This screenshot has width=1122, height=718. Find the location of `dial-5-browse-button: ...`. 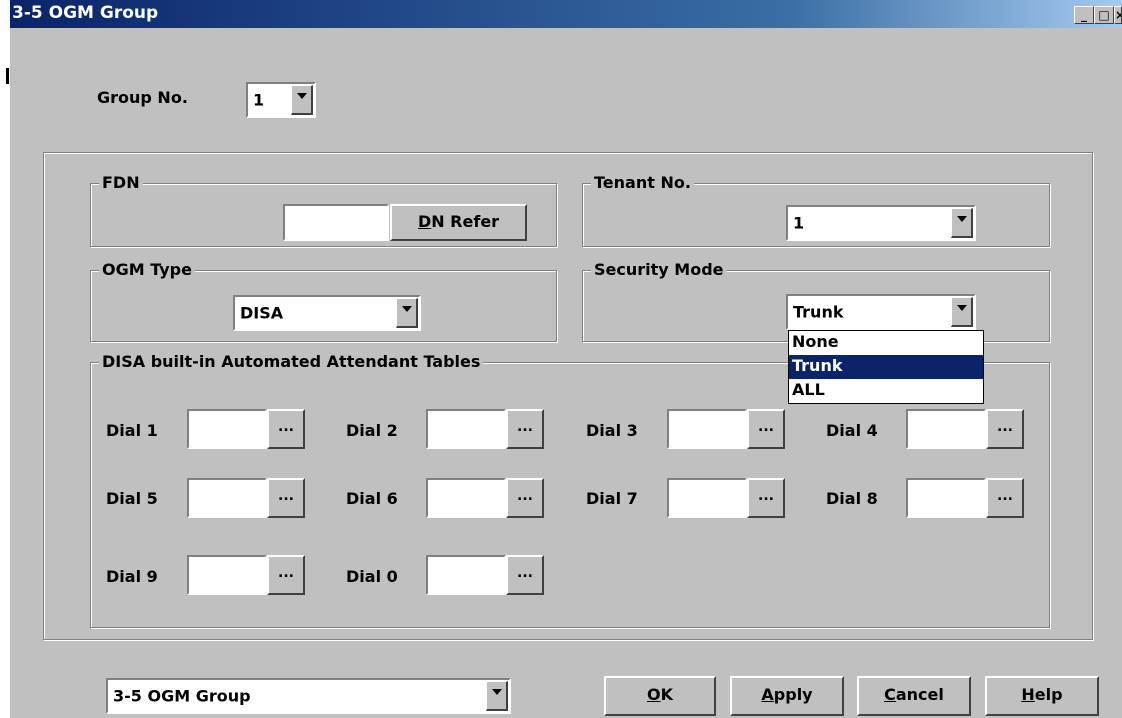

dial-5-browse-button: ... is located at coordinates (286, 498).